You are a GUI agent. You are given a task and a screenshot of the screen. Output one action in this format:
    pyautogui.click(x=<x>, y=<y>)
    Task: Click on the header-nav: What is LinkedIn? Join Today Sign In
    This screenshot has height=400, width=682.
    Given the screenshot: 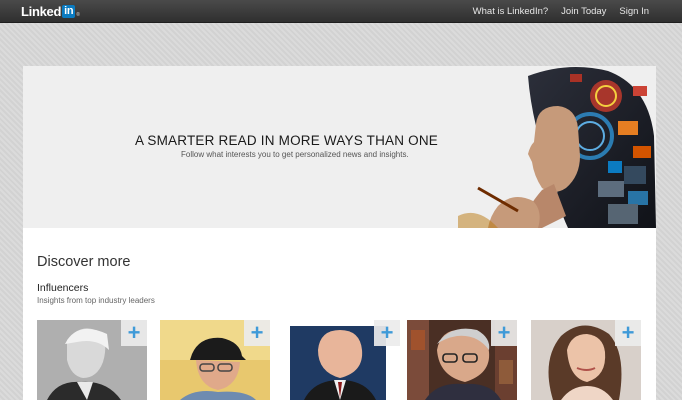 What is the action you would take?
    pyautogui.click(x=577, y=11)
    